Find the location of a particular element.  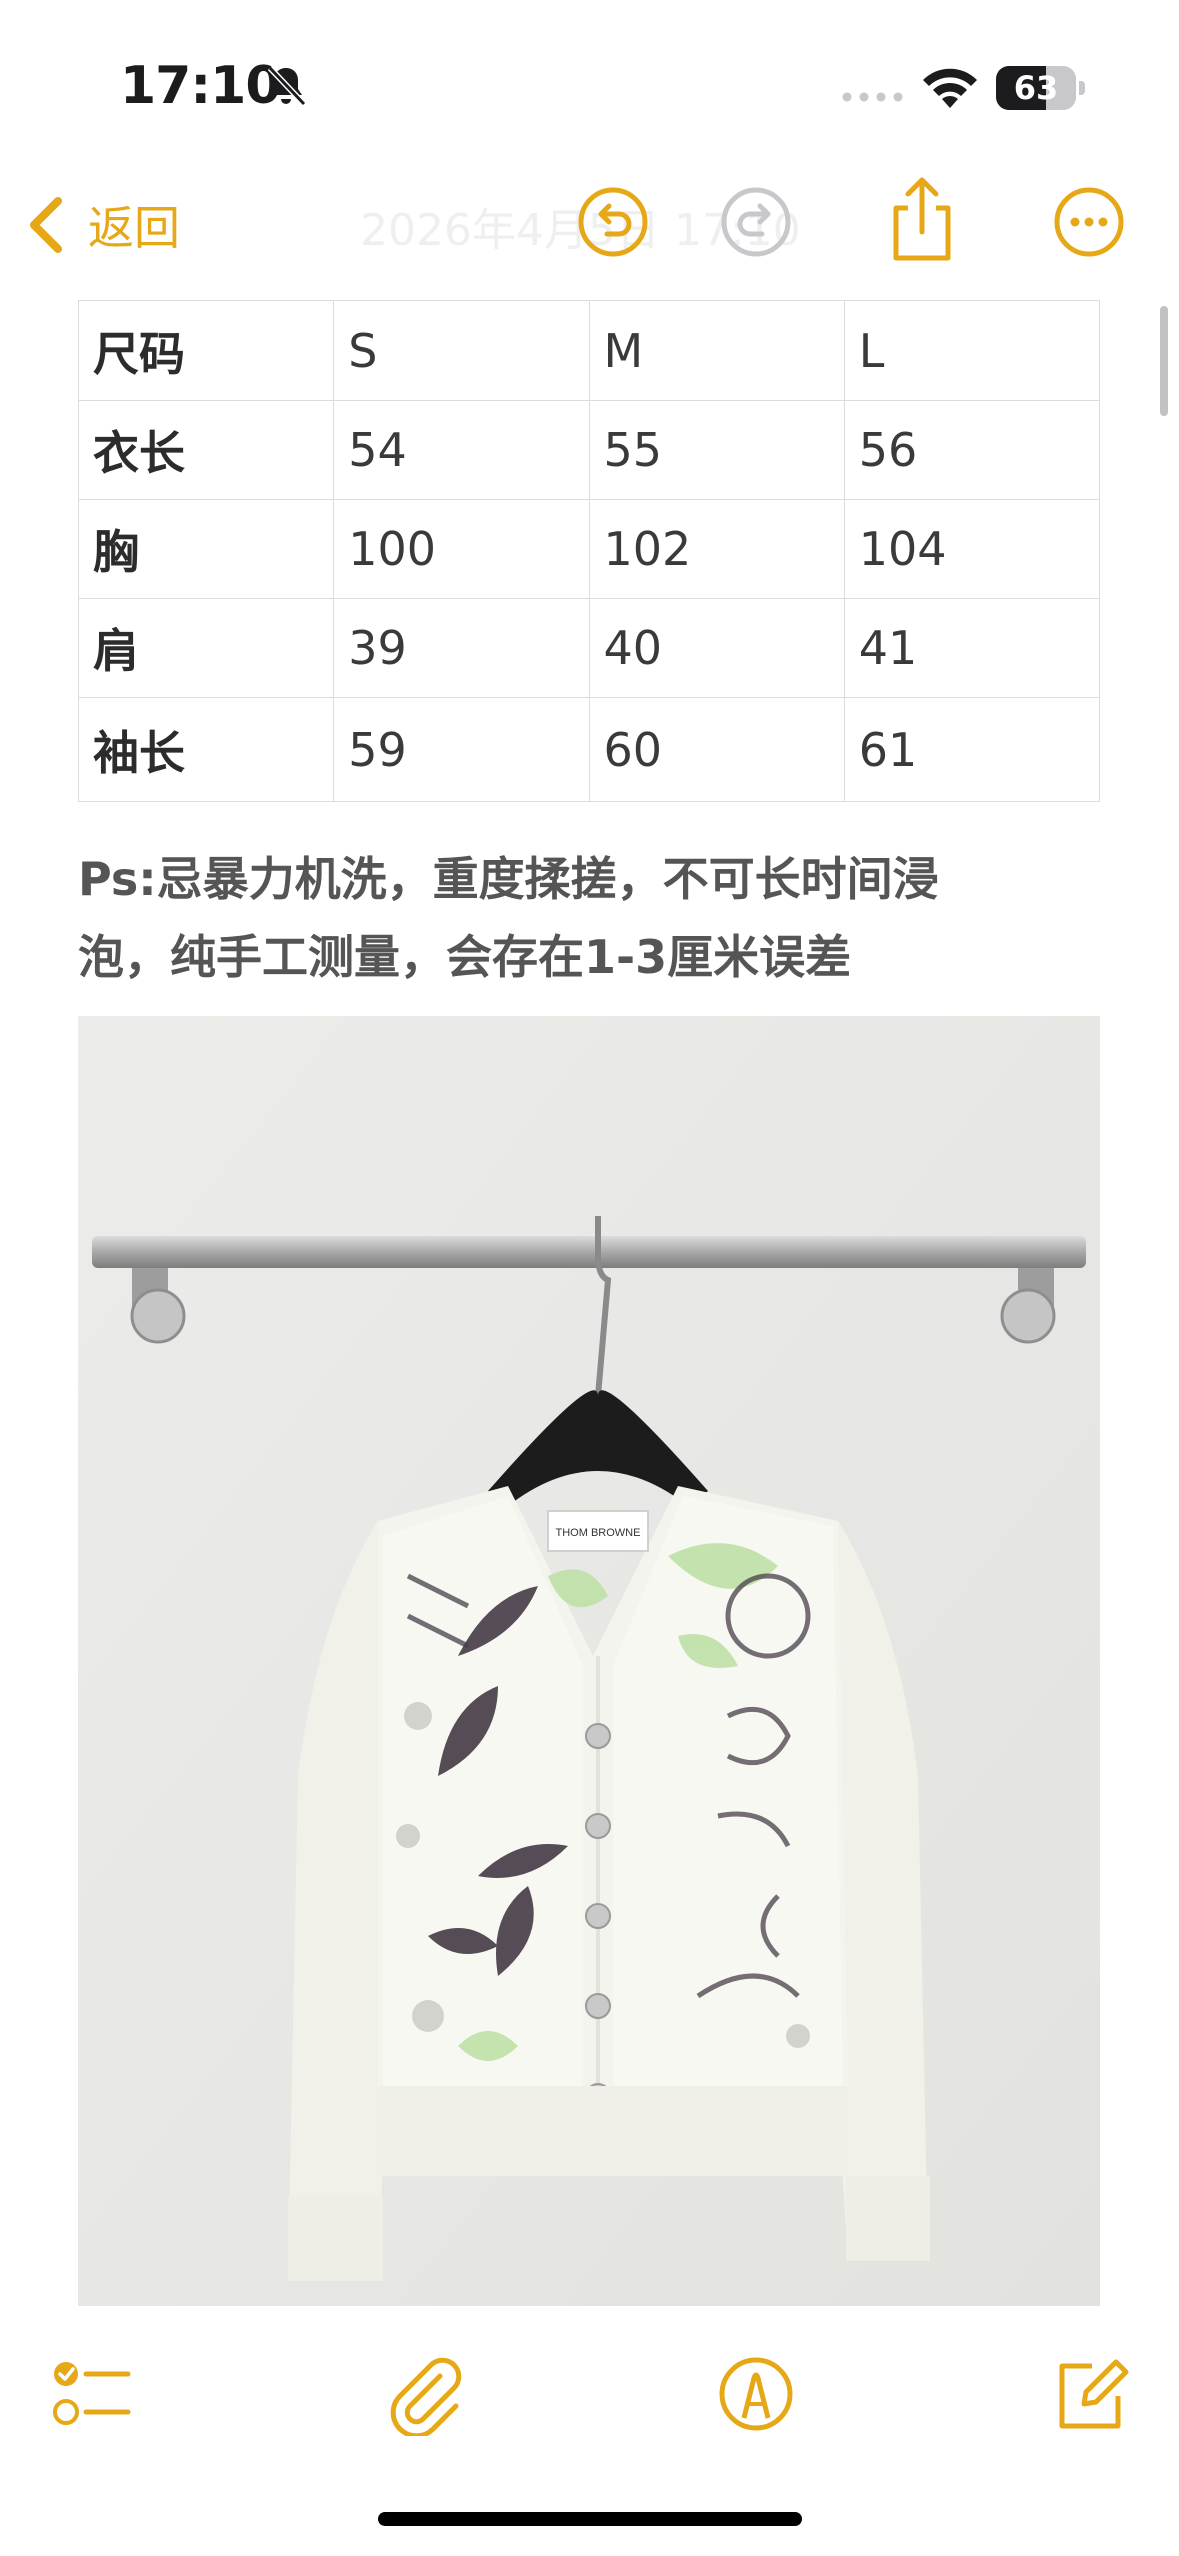

paperclip-icon is located at coordinates (426, 2394).